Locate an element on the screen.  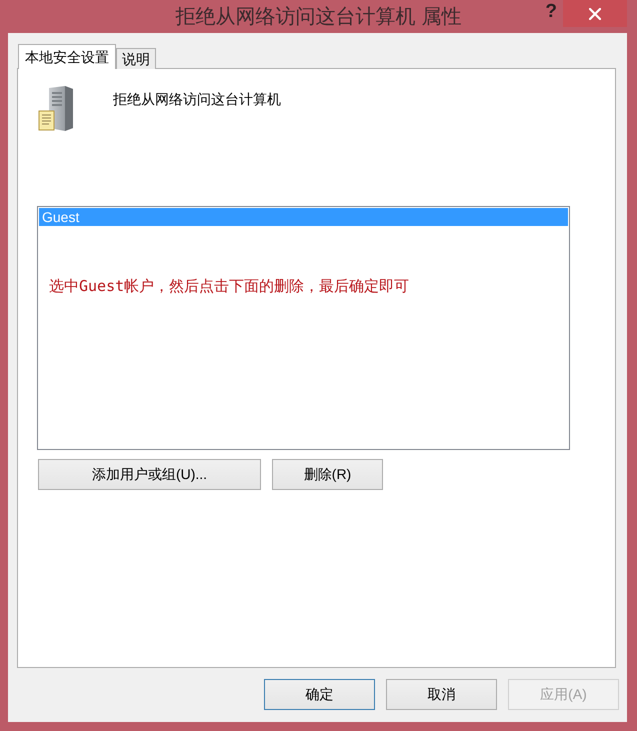
close-button is located at coordinates (595, 13).